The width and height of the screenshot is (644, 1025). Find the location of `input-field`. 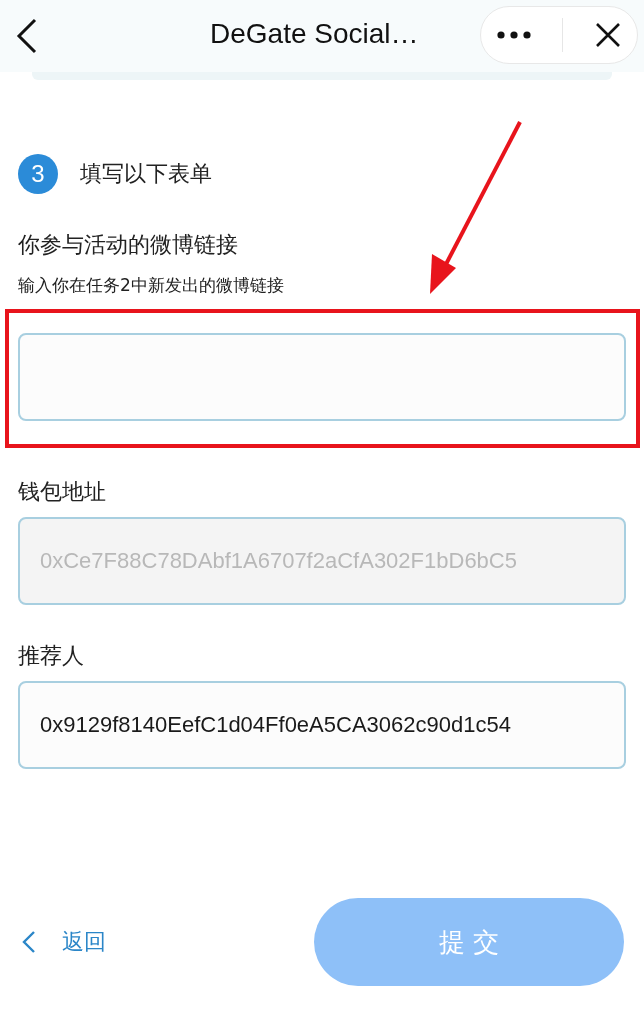

input-field is located at coordinates (322, 377).